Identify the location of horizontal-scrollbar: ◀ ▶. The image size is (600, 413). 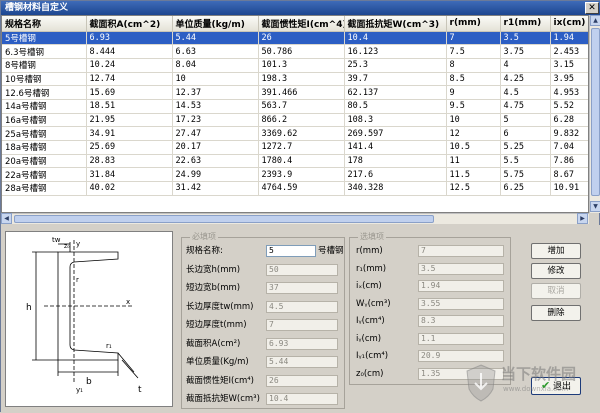
(295, 218).